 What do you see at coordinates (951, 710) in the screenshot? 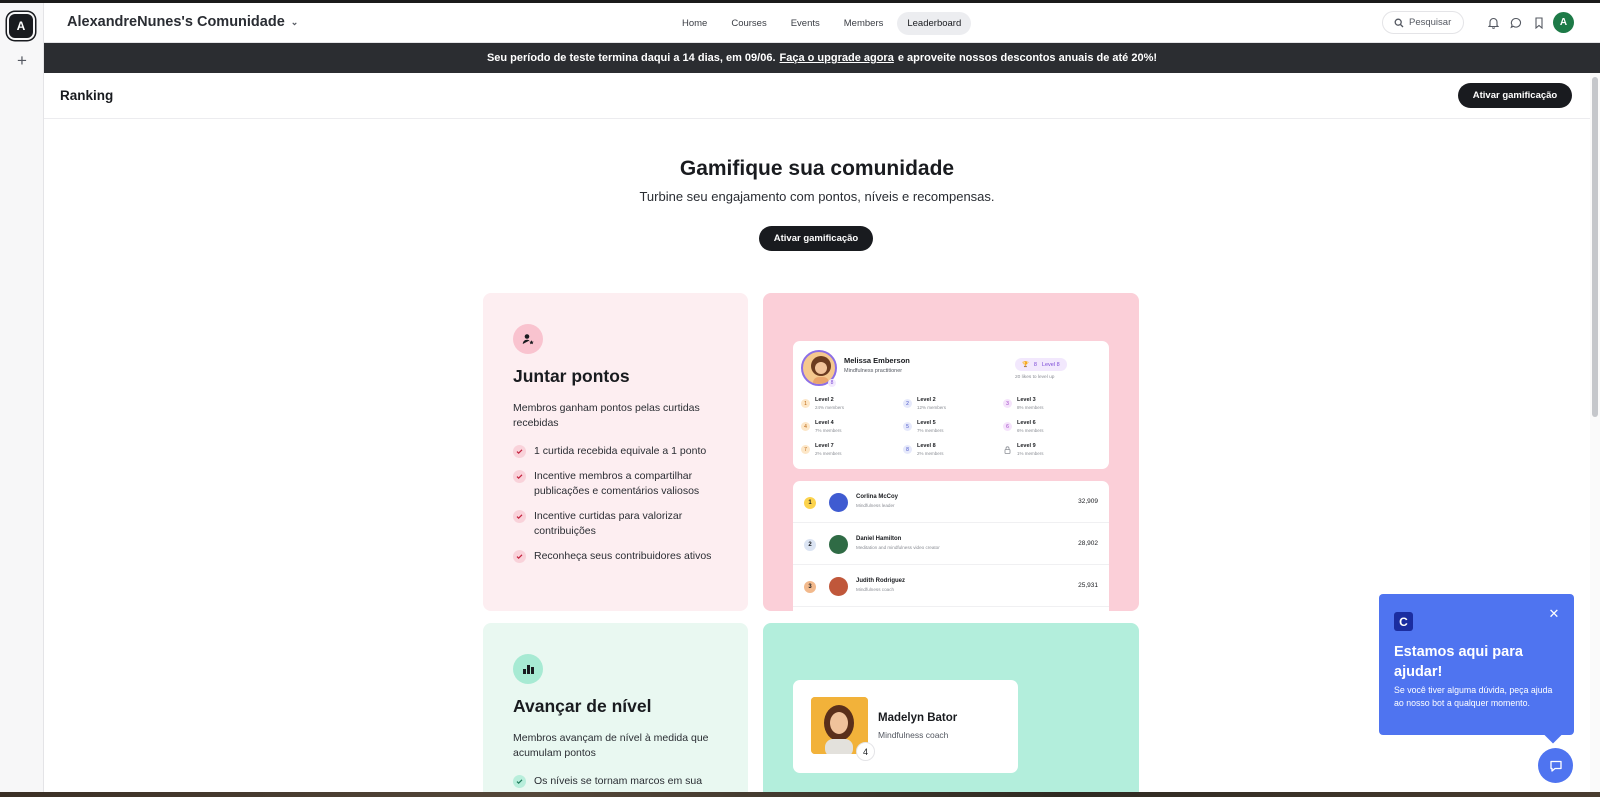
I see `levels-illustration: 4 Madelyn Bator Mindfulness coach` at bounding box center [951, 710].